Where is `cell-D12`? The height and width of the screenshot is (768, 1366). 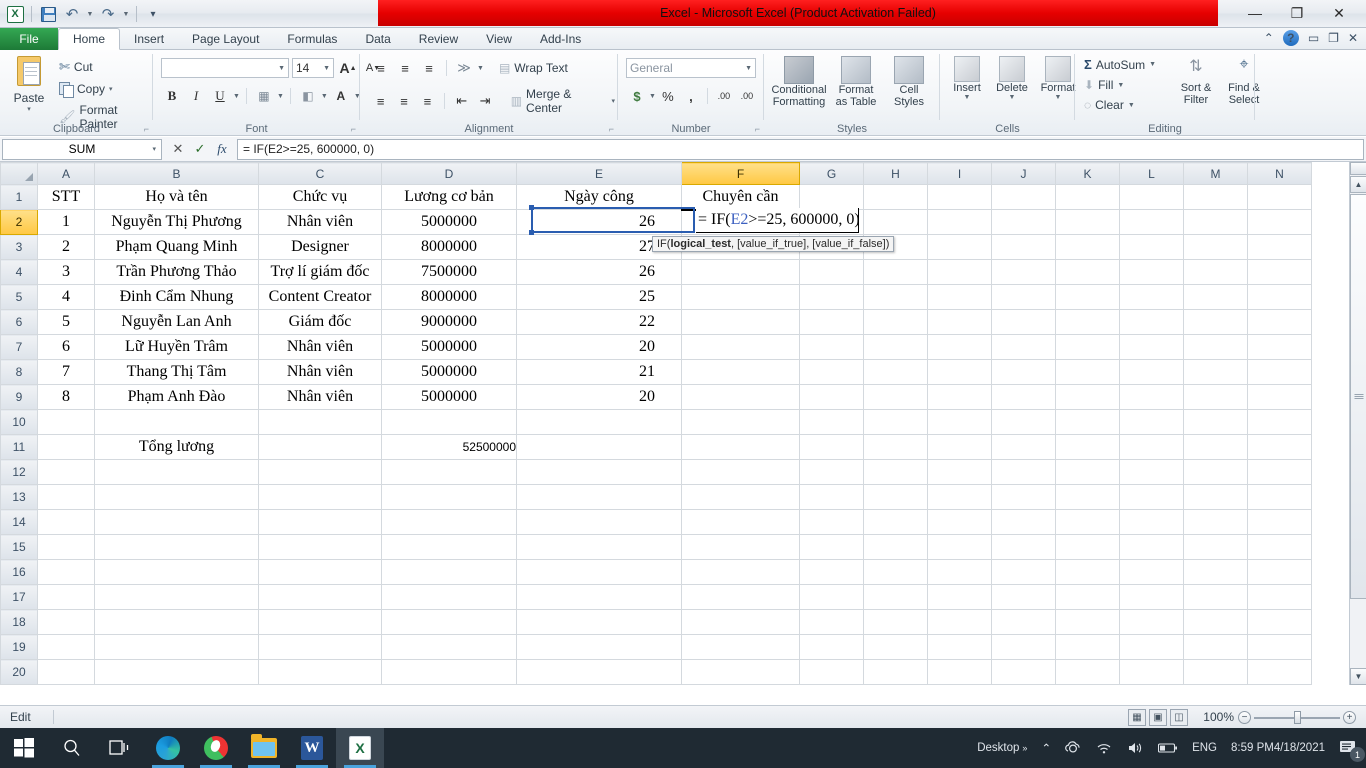 cell-D12 is located at coordinates (449, 472).